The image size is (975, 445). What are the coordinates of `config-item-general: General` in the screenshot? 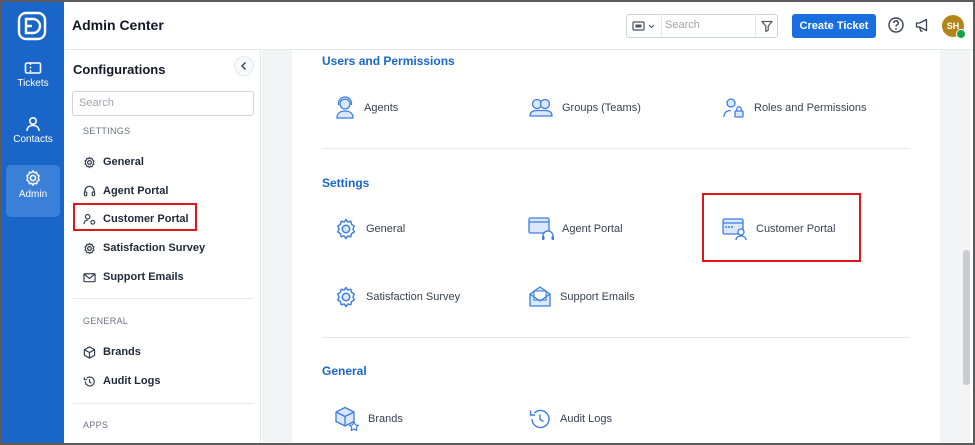 It's located at (113, 162).